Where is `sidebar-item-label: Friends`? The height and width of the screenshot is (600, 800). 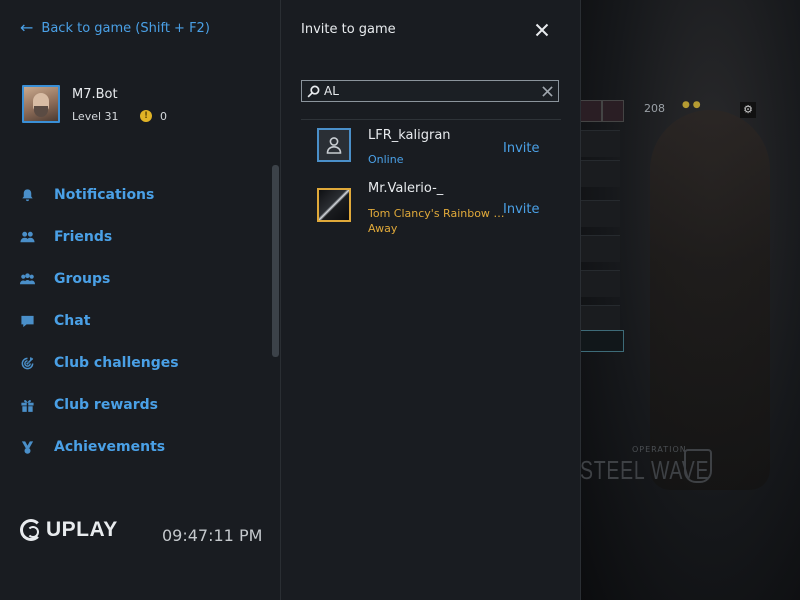
sidebar-item-label: Friends is located at coordinates (83, 237).